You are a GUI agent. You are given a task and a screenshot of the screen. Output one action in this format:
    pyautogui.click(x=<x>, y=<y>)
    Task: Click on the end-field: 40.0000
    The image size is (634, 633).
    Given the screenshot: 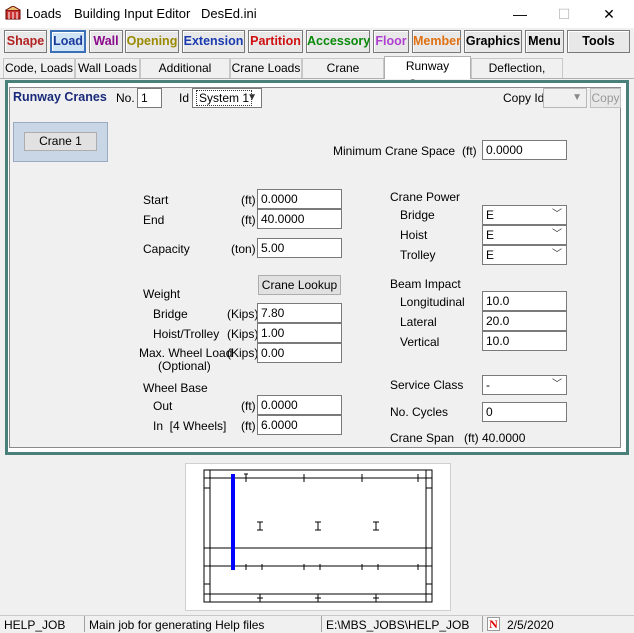 What is the action you would take?
    pyautogui.click(x=299, y=219)
    